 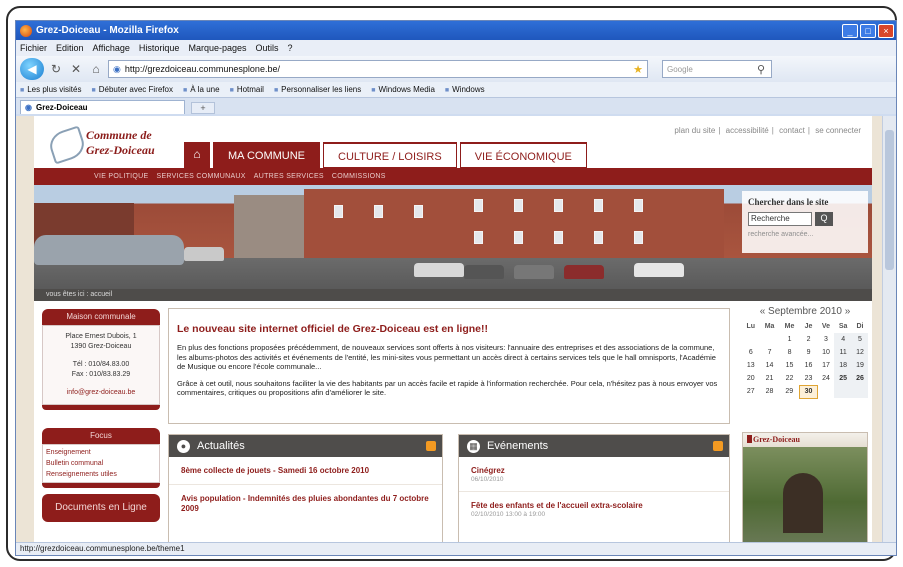 What do you see at coordinates (638, 69) in the screenshot?
I see `bookmark-star-icon: ★` at bounding box center [638, 69].